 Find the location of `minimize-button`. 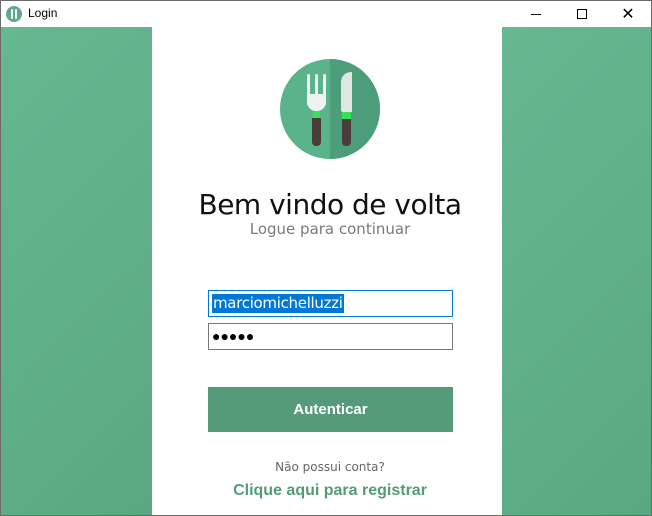

minimize-button is located at coordinates (536, 14).